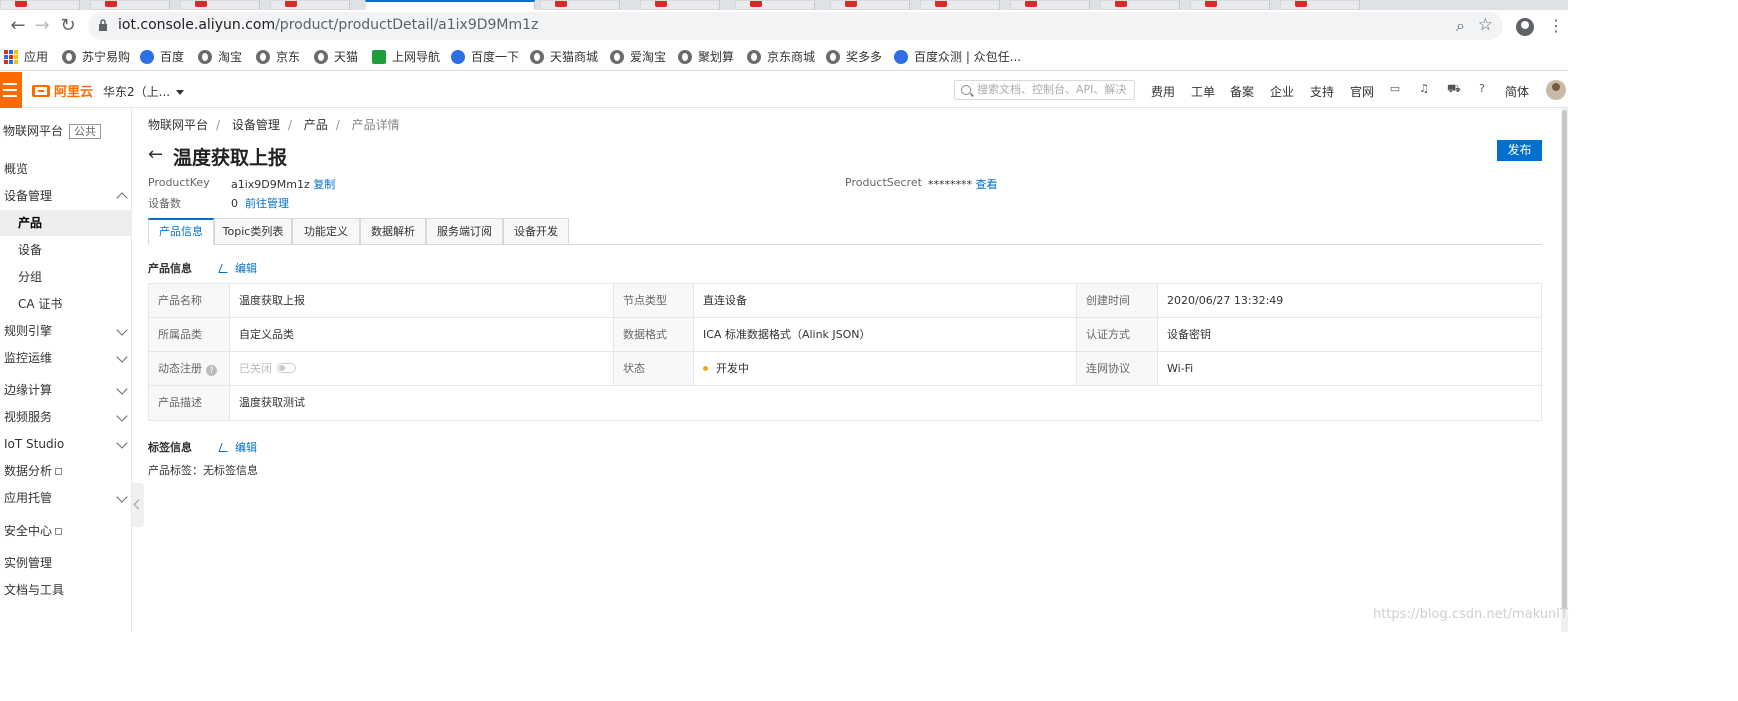 The height and width of the screenshot is (701, 1738). What do you see at coordinates (66, 444) in the screenshot?
I see `sidebar-item-iot-studio: IoT Studio` at bounding box center [66, 444].